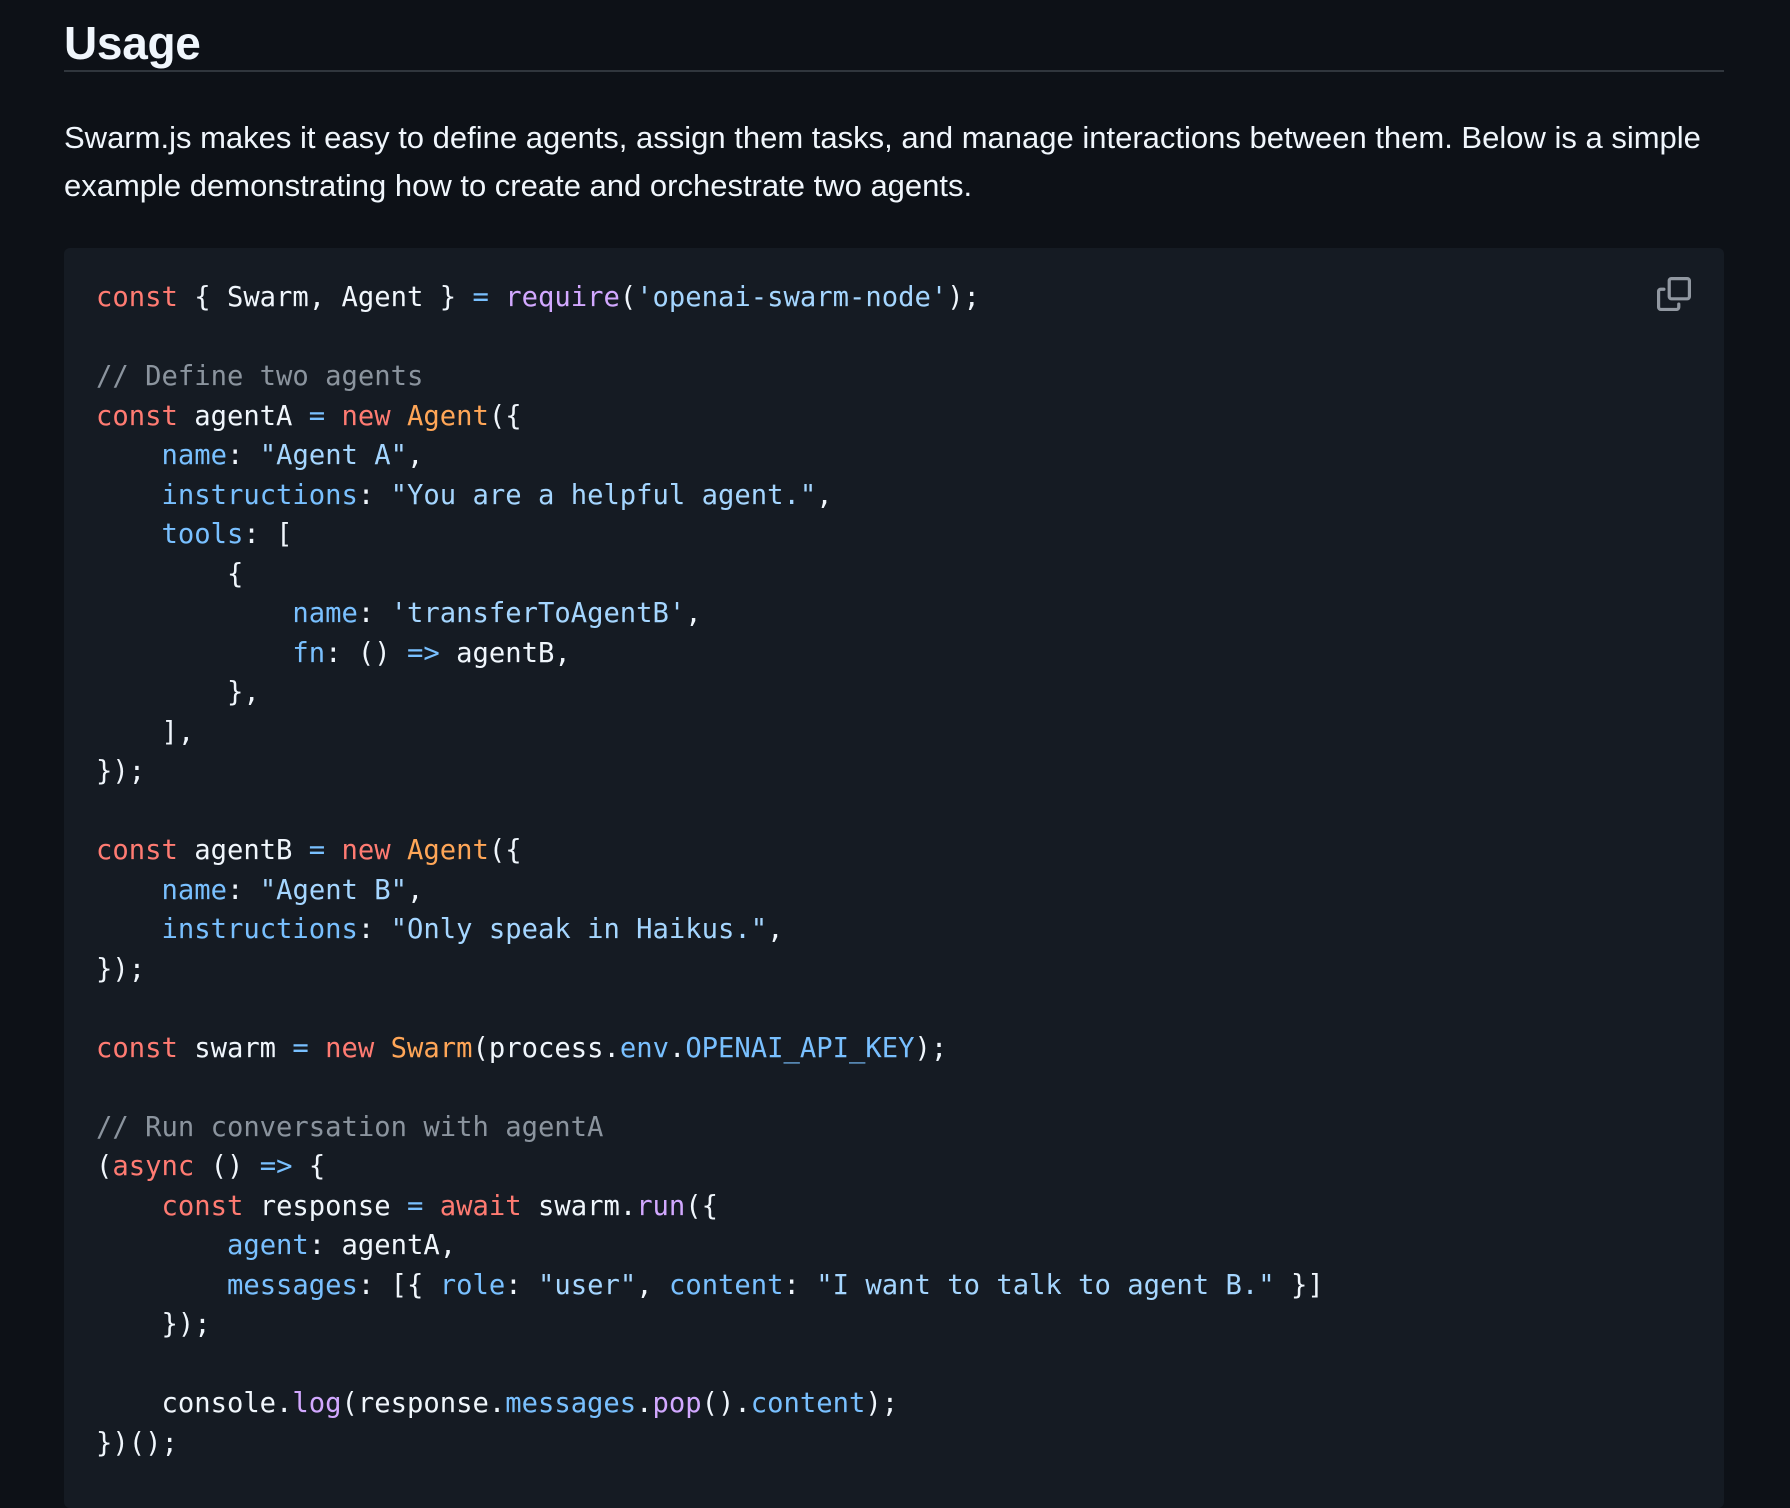 The width and height of the screenshot is (1790, 1508). I want to click on code-token: : (), so click(366, 653).